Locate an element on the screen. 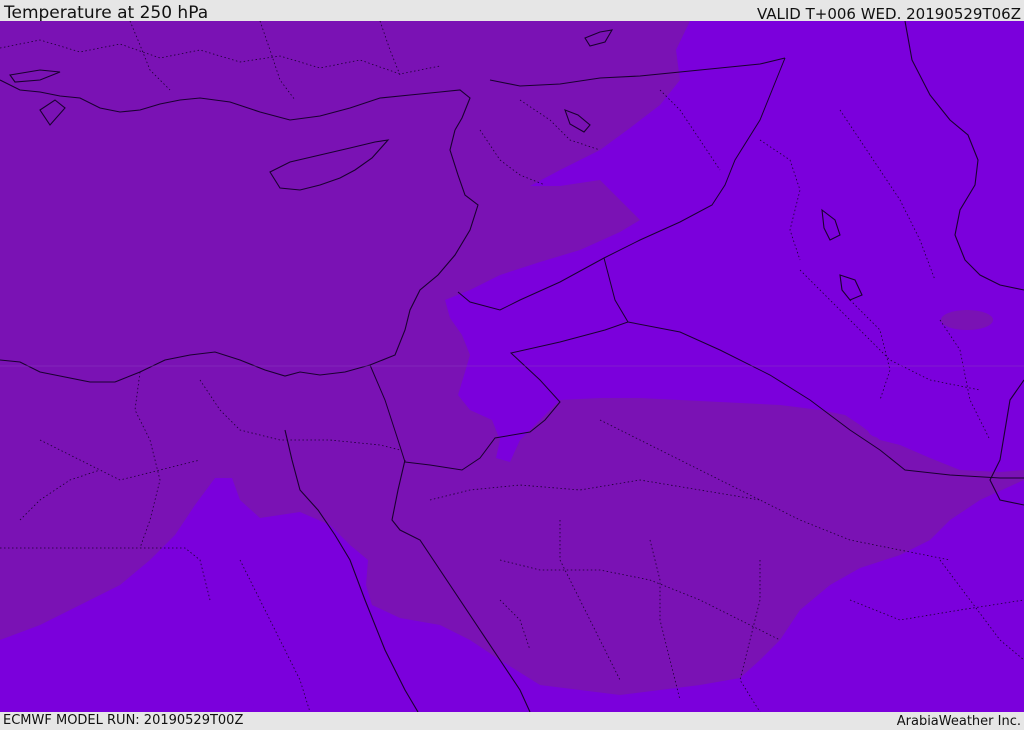  cold-patch-small is located at coordinates (882, 430).